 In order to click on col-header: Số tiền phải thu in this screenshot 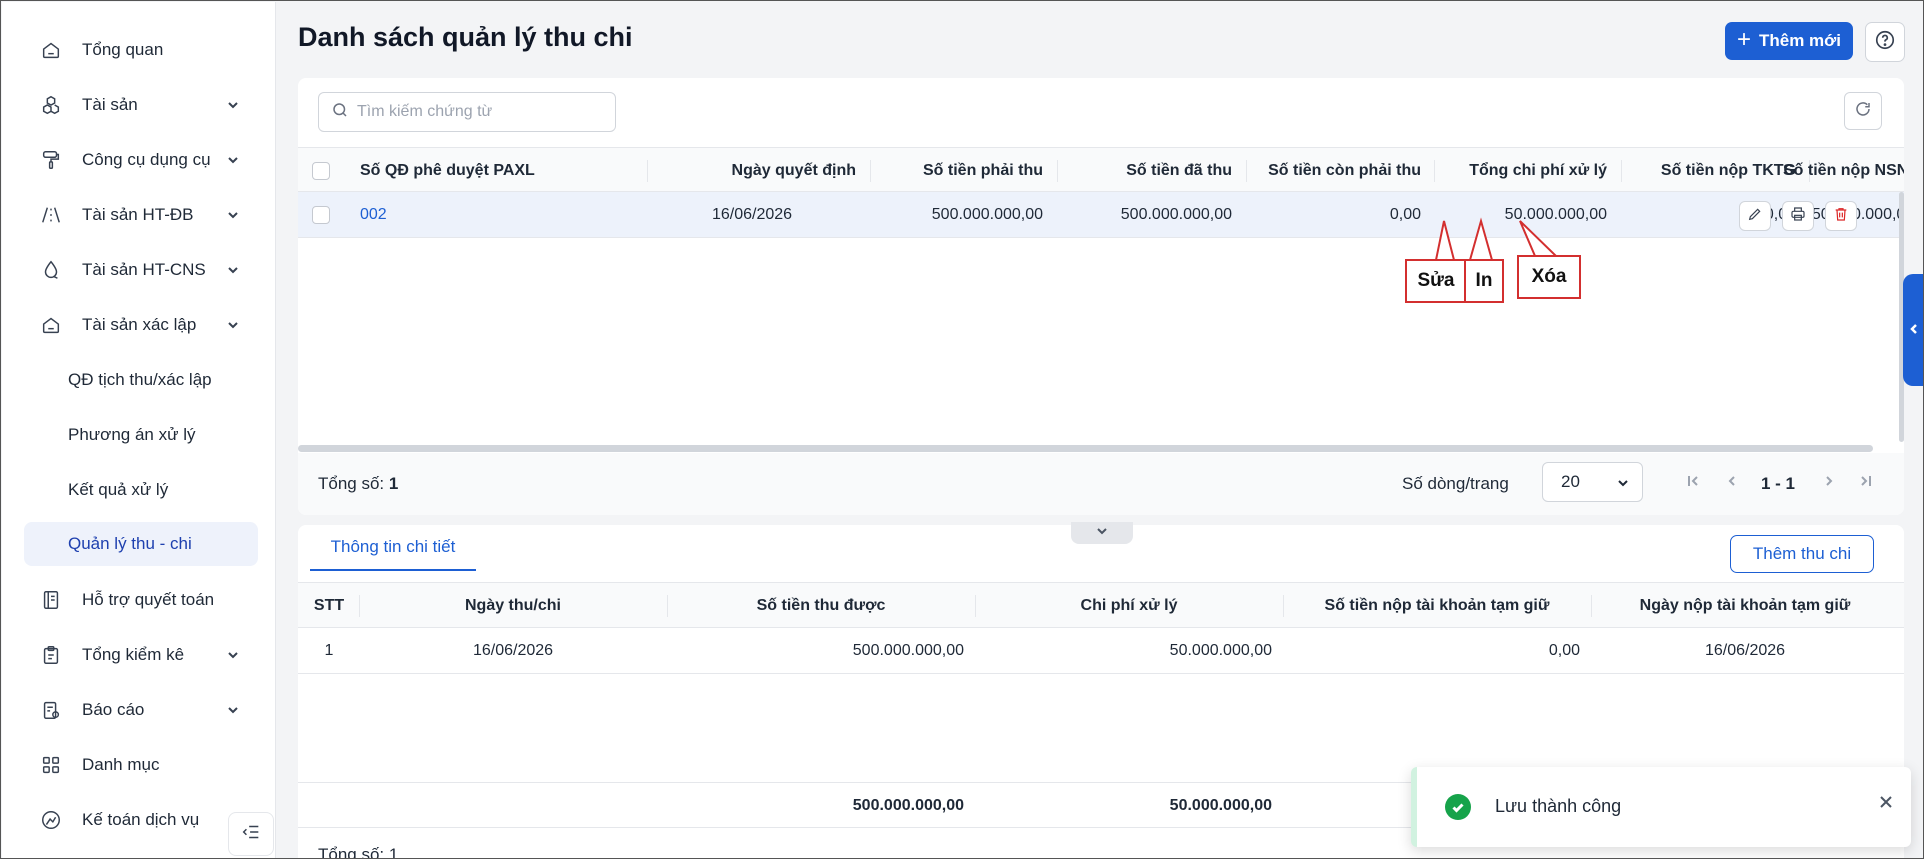, I will do `click(983, 170)`.